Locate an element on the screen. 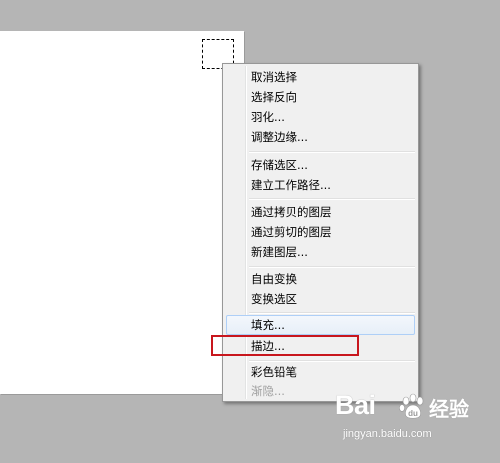  menu-item-colored-pencil: 彩色铅笔 is located at coordinates (320, 372).